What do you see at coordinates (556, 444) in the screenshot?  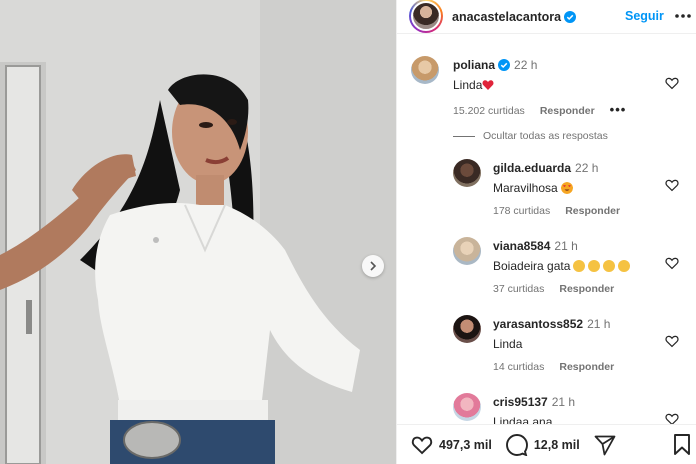 I see `comments-count: 12,8 mil` at bounding box center [556, 444].